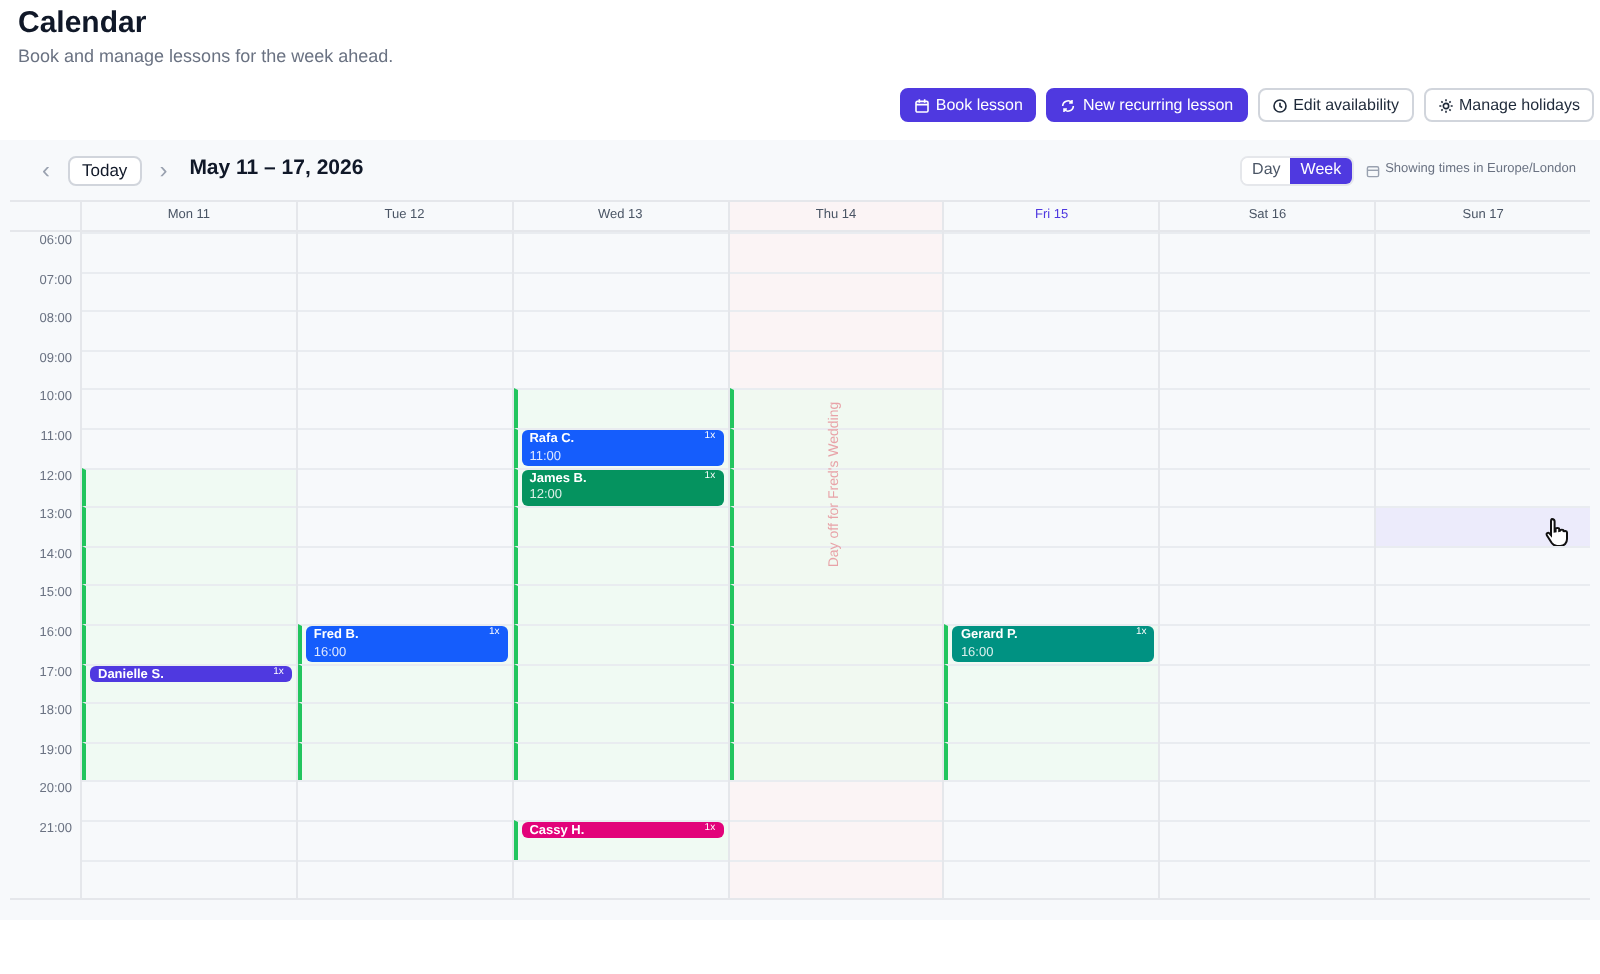  Describe the element at coordinates (1335, 105) in the screenshot. I see `action-button: Edit availability` at that location.